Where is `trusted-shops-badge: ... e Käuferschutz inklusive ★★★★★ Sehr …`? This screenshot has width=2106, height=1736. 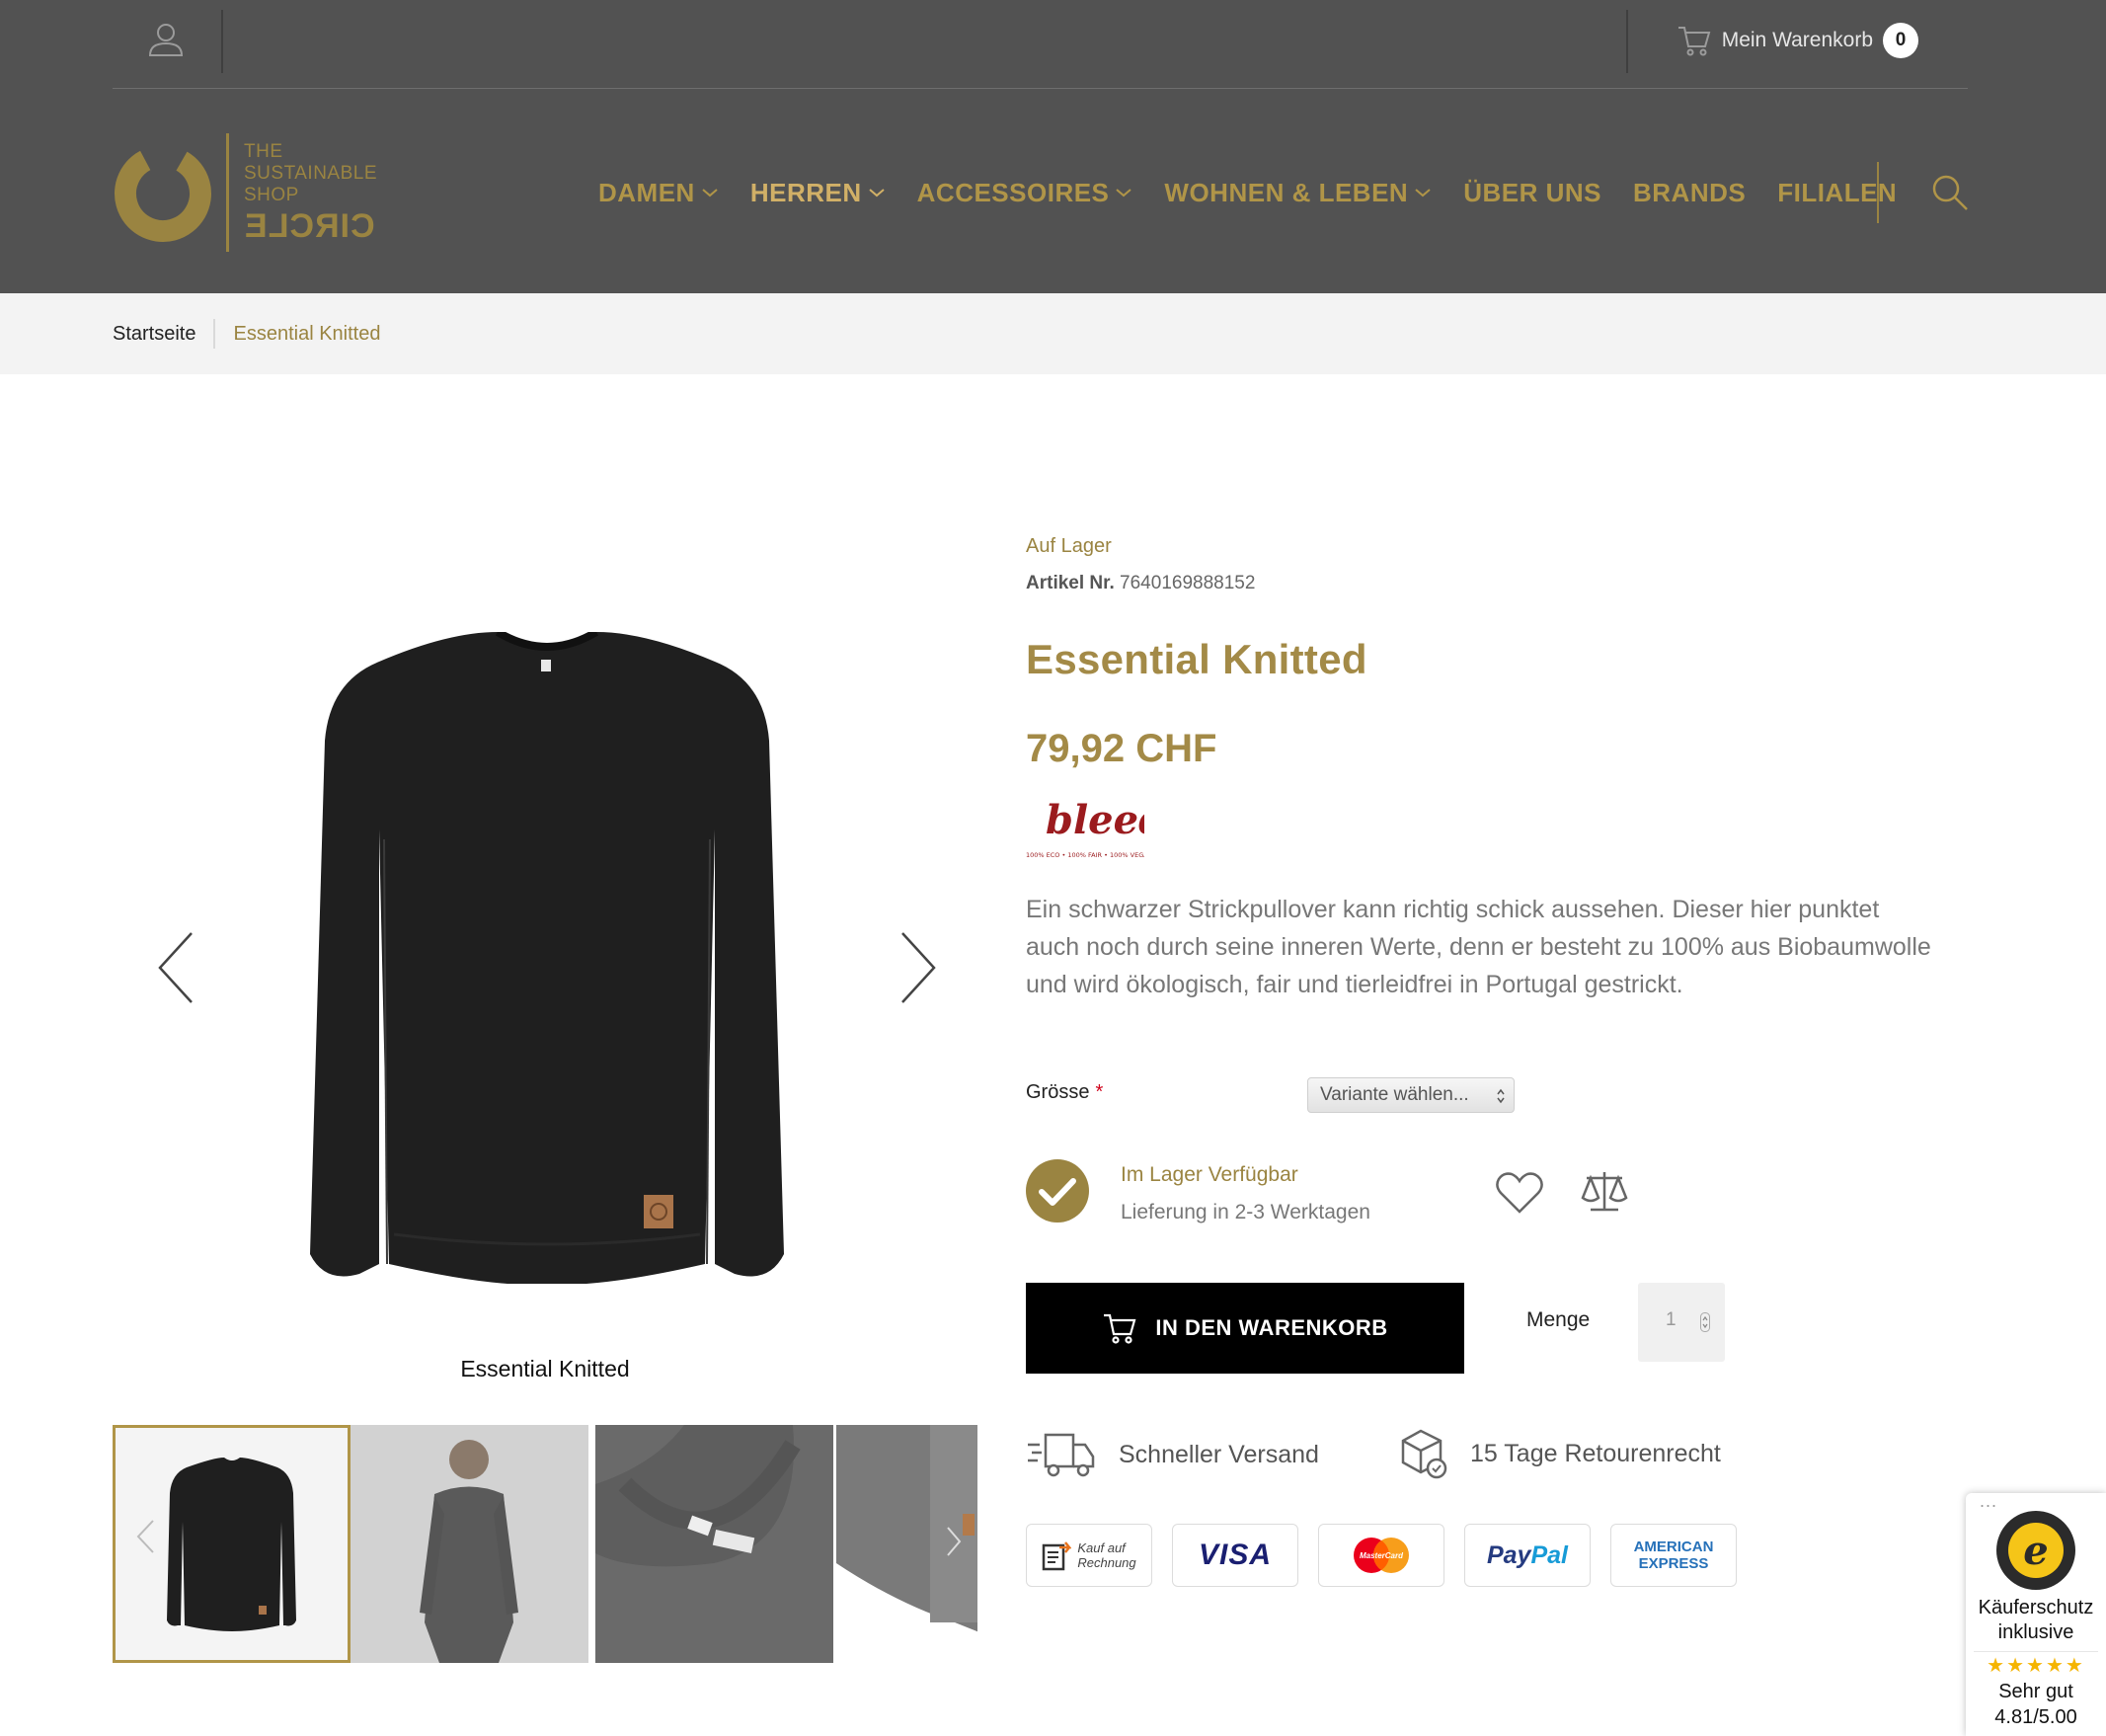
trusted-shops-badge: ... e Käuferschutz inklusive ★★★★★ Sehr … is located at coordinates (2036, 1613).